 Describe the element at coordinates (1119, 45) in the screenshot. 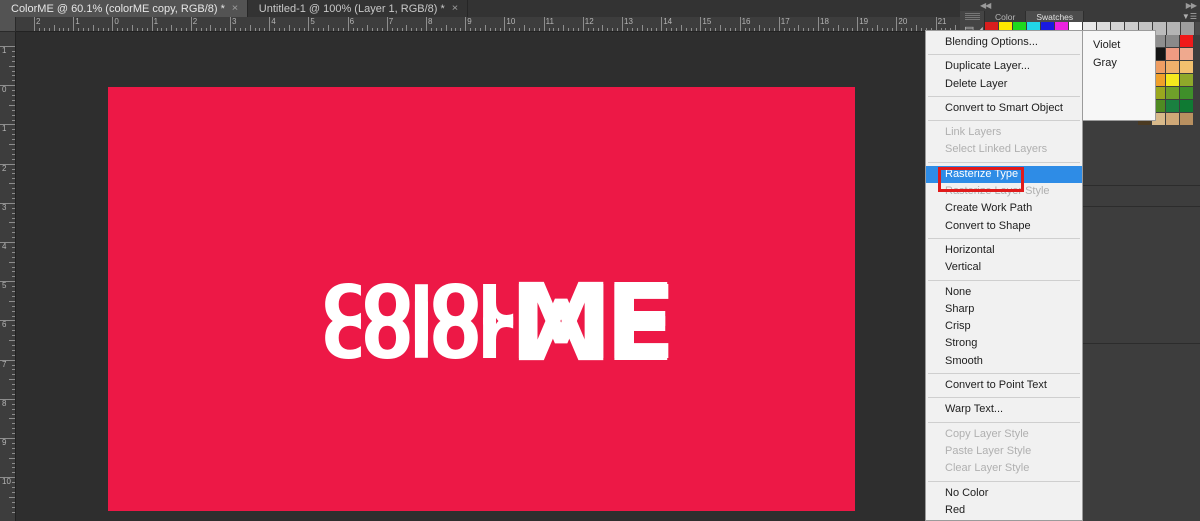

I see `submenu-item-violet: Violet` at that location.